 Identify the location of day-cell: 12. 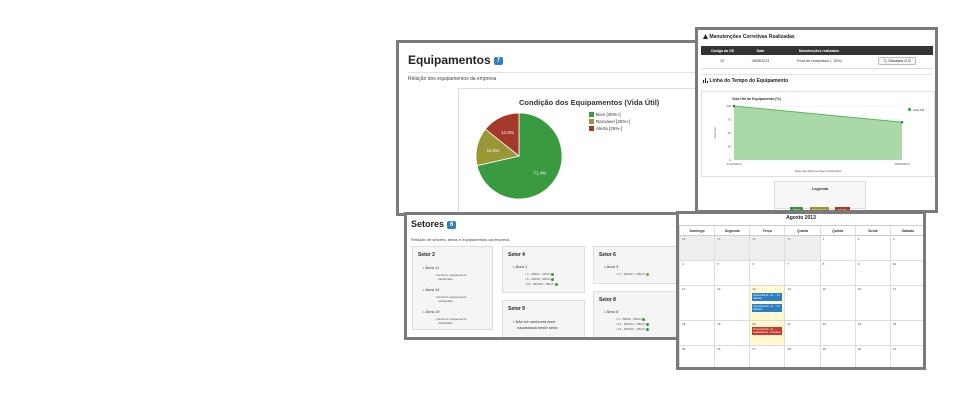
(731, 303).